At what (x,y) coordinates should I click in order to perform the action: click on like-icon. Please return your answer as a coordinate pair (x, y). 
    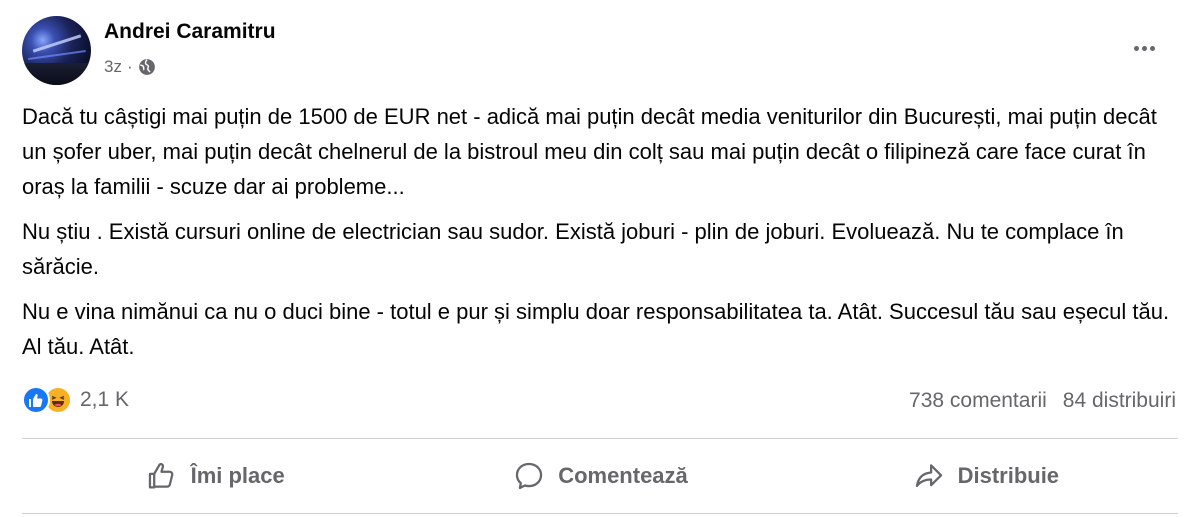
    Looking at the image, I should click on (36, 400).